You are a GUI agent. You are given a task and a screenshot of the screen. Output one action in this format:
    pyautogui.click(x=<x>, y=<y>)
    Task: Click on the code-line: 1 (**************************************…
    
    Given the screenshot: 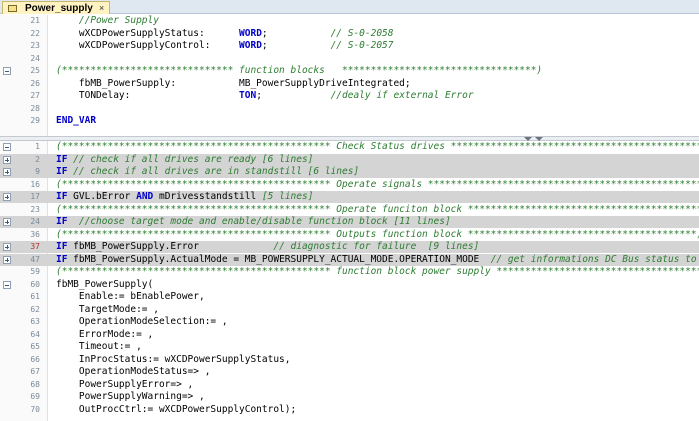 What is the action you would take?
    pyautogui.click(x=349, y=147)
    